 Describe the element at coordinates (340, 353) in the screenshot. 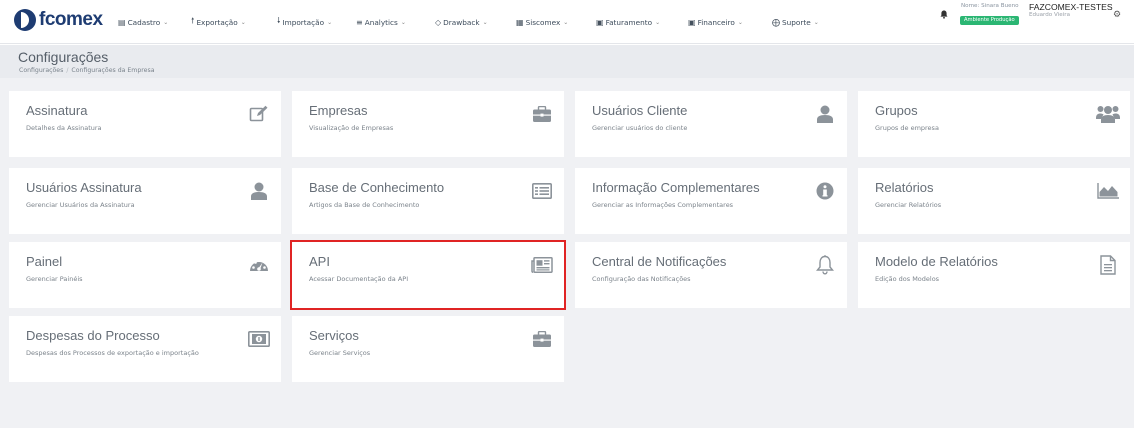

I see `card-description: Gerenciar Serviços` at that location.